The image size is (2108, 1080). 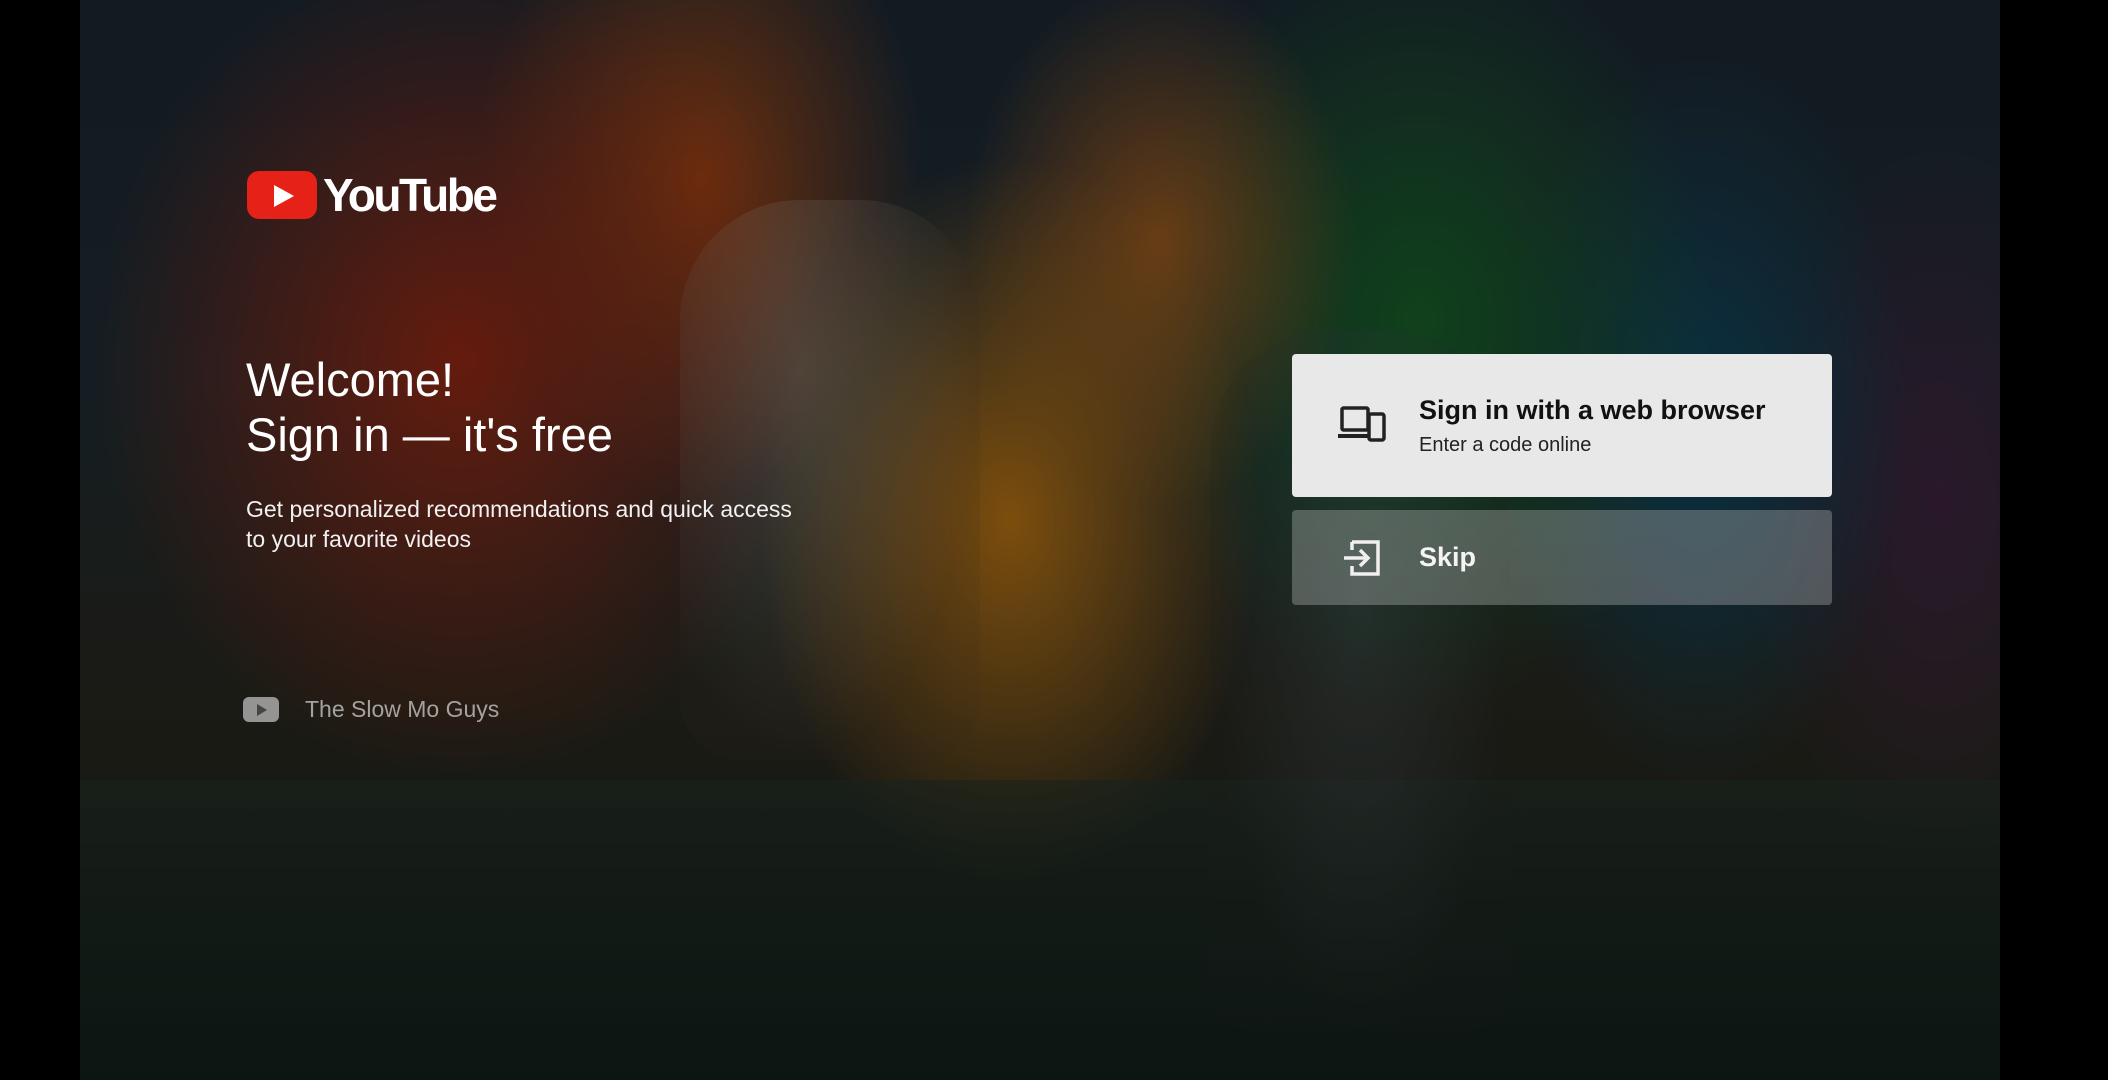 What do you see at coordinates (410, 195) in the screenshot?
I see `youtube-logo-text: YouTube` at bounding box center [410, 195].